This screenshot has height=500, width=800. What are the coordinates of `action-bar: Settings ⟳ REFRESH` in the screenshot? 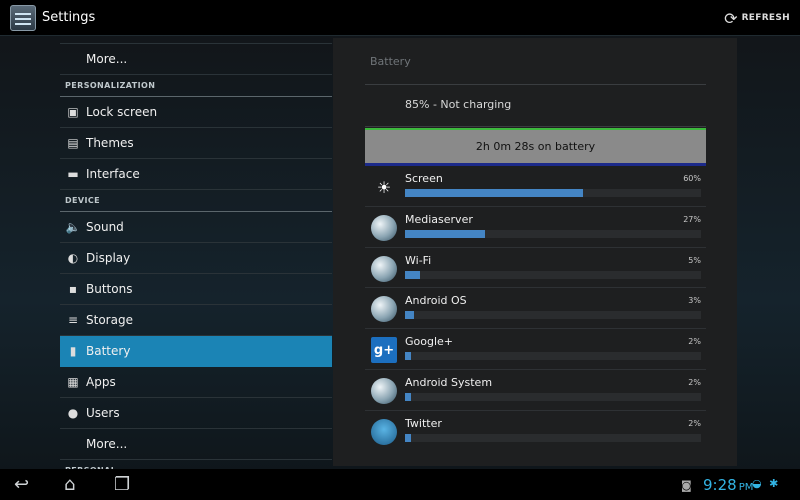 It's located at (400, 18).